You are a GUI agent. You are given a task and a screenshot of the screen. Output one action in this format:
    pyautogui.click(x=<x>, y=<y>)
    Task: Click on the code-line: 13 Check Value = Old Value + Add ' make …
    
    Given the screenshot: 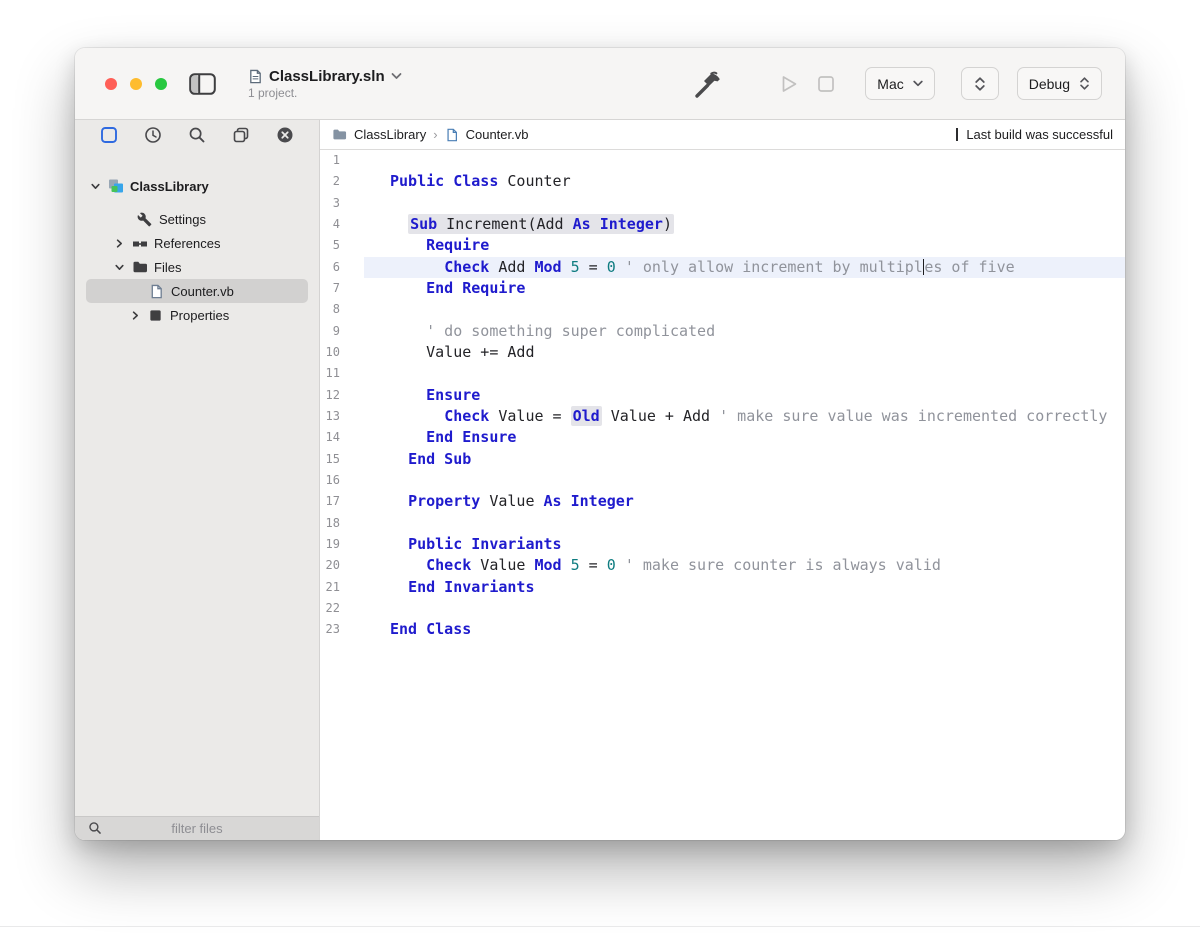 What is the action you would take?
    pyautogui.click(x=722, y=416)
    